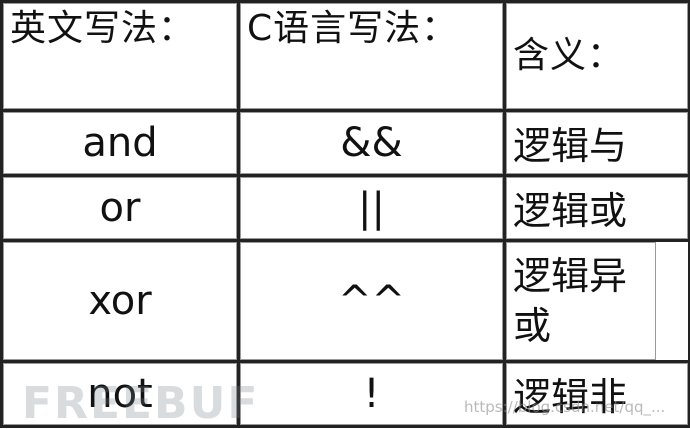 This screenshot has width=690, height=429. I want to click on header-meaning-label: 含义：, so click(569, 55).